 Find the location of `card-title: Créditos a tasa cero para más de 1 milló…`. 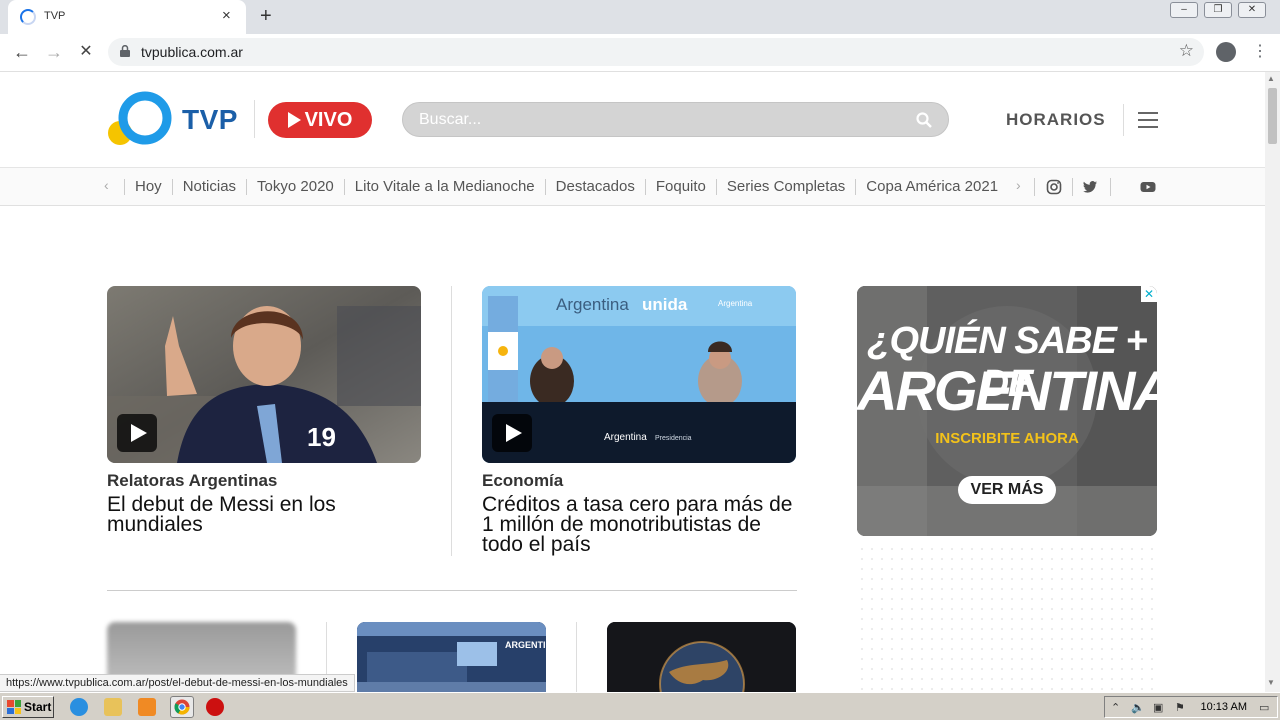

card-title: Créditos a tasa cero para más de 1 milló… is located at coordinates (639, 524).